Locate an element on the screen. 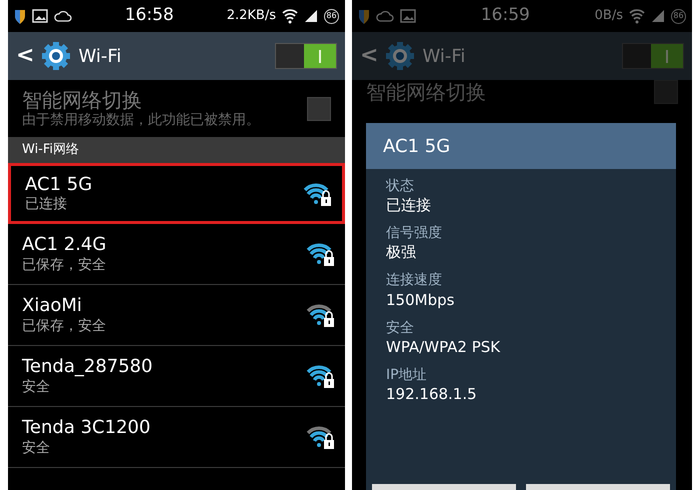  network-name: Tenda 3C1200 is located at coordinates (86, 428).